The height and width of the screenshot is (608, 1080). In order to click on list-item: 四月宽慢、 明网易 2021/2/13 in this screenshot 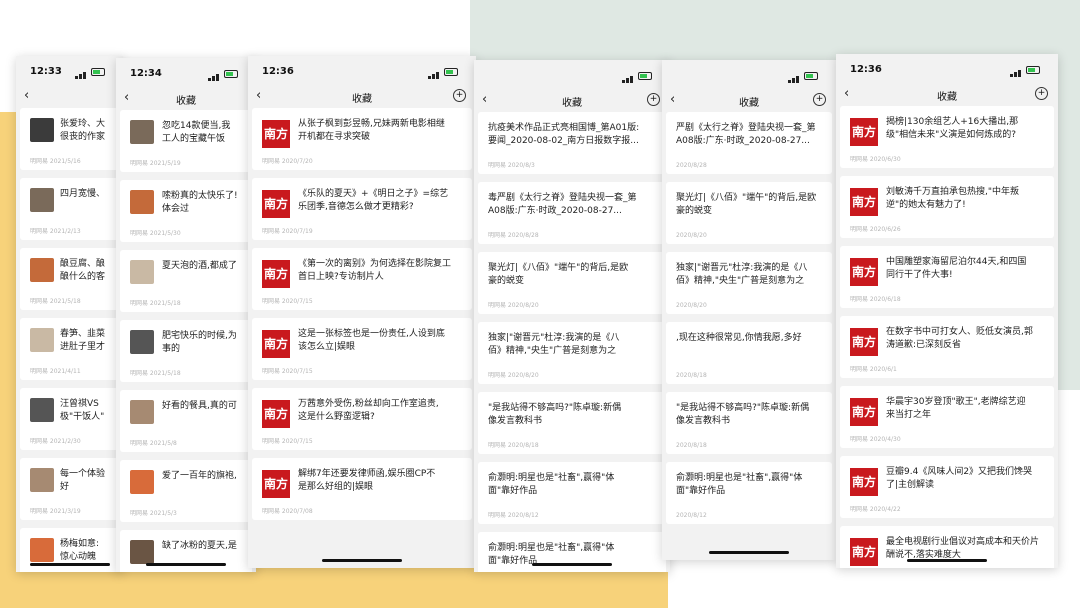, I will do `click(69, 209)`.